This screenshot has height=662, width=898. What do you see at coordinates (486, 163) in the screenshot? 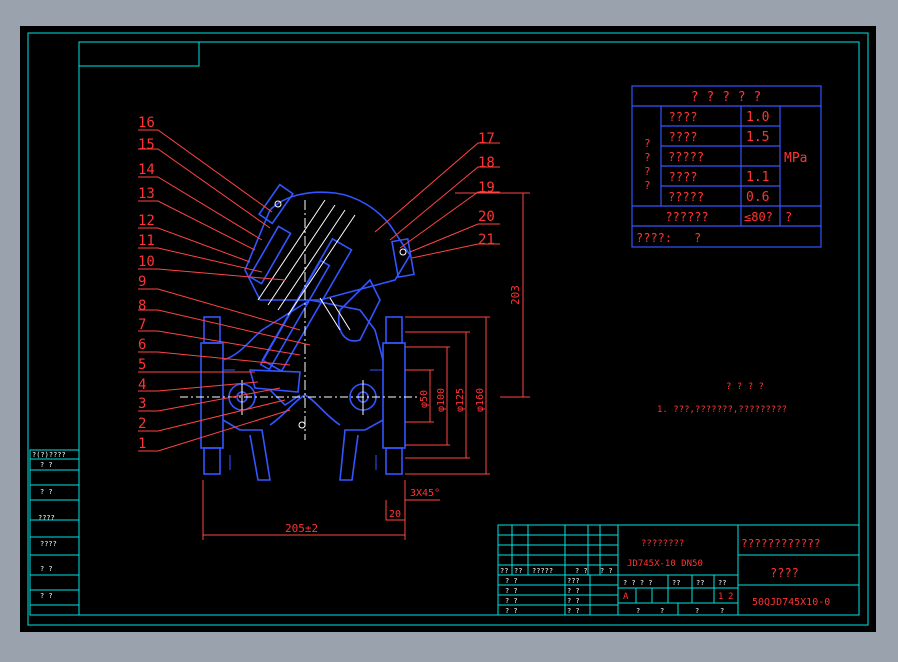
I see `part-number: 18` at bounding box center [486, 163].